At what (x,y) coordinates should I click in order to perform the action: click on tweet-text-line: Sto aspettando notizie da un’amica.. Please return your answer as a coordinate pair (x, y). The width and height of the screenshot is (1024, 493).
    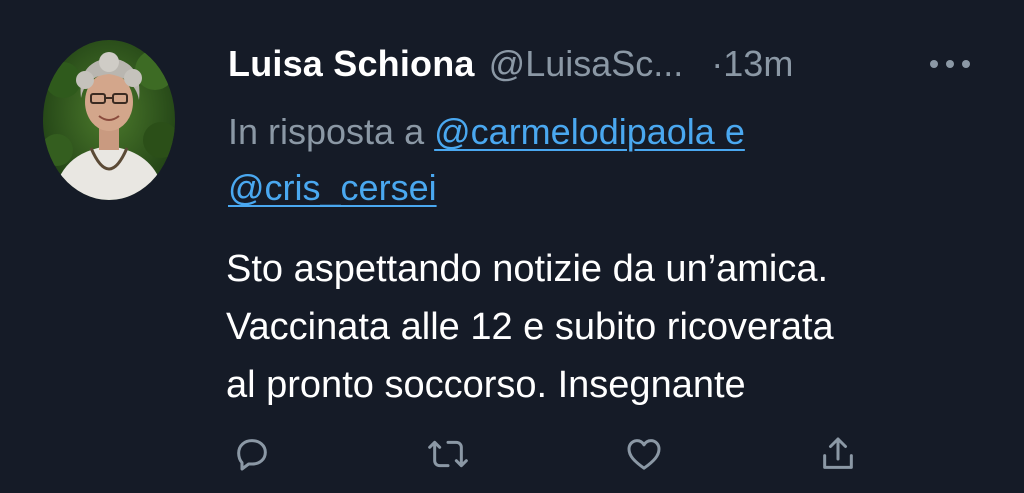
    Looking at the image, I should click on (527, 269).